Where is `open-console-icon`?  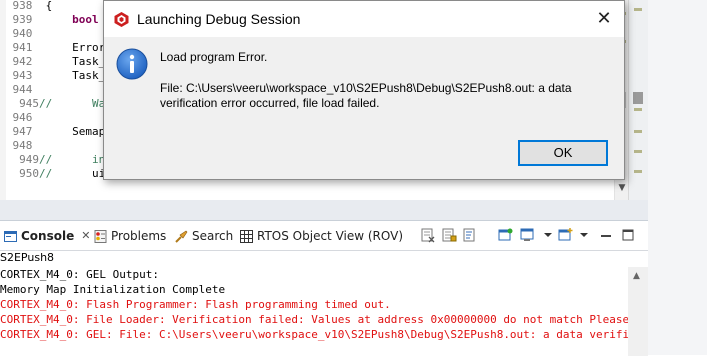 open-console-icon is located at coordinates (566, 235).